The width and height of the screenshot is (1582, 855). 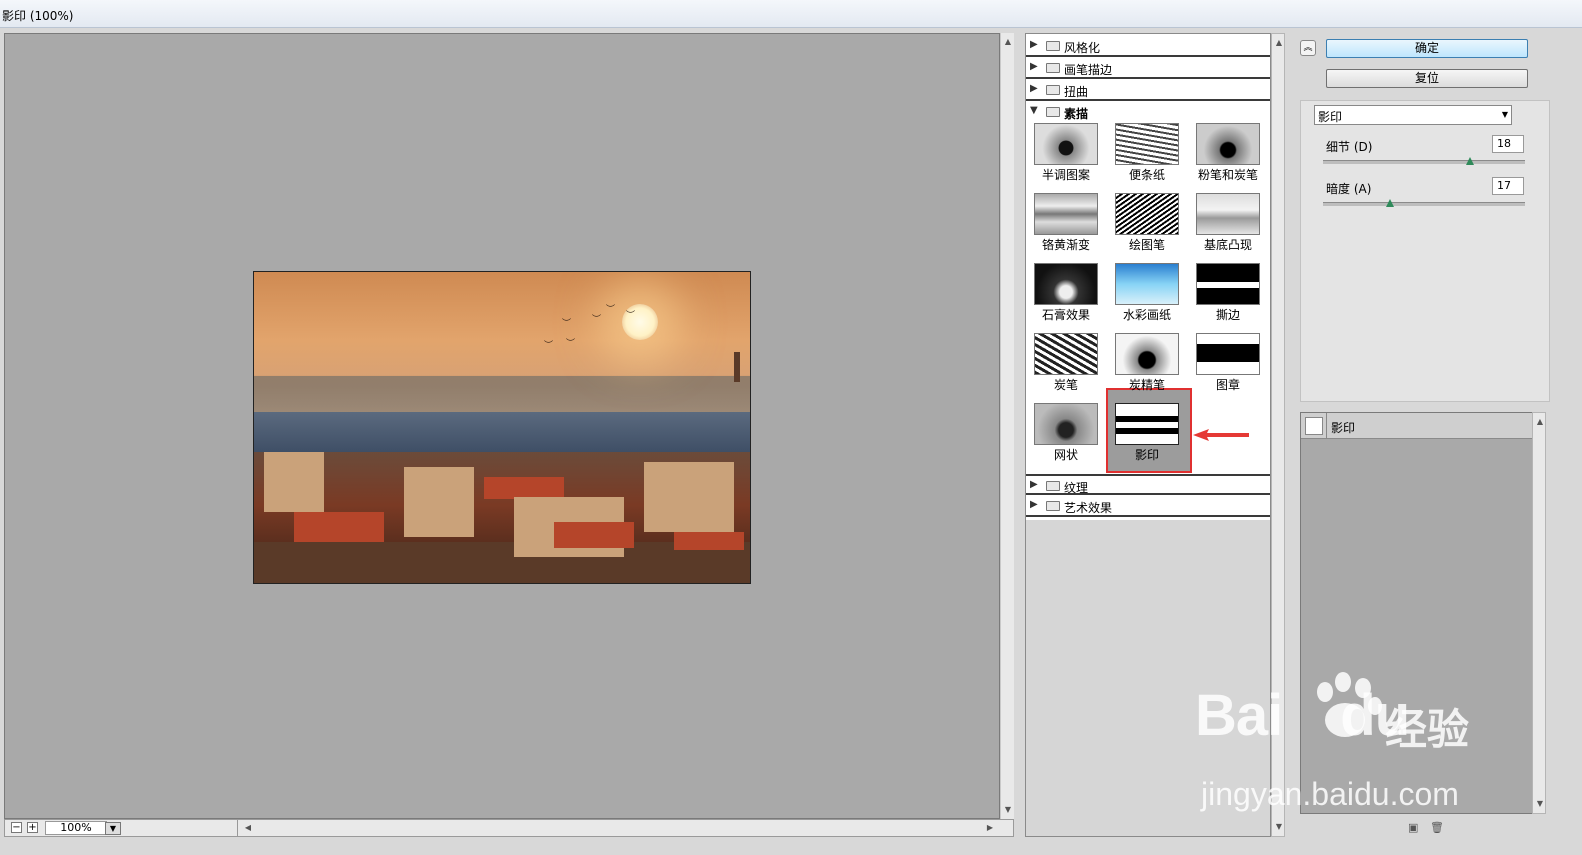 What do you see at coordinates (1065, 455) in the screenshot?
I see `filter-thumb-label: 网状` at bounding box center [1065, 455].